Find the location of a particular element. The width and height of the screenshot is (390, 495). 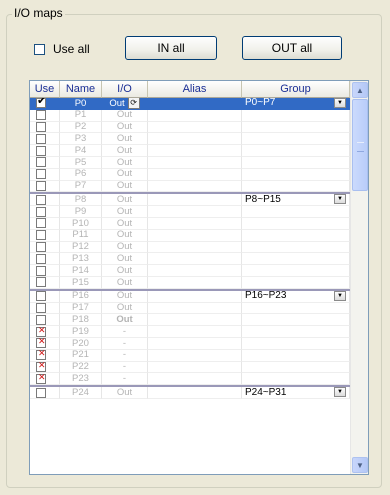

table-row: P22 - is located at coordinates (190, 367).